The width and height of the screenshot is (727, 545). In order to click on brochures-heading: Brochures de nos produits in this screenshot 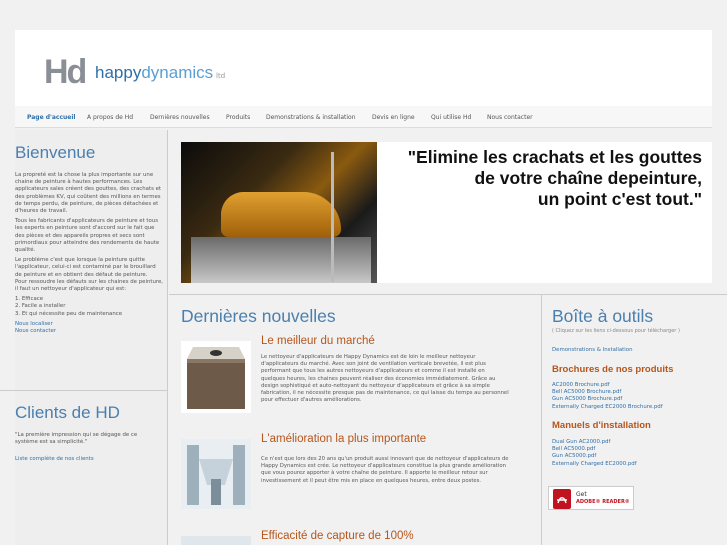, I will do `click(613, 369)`.